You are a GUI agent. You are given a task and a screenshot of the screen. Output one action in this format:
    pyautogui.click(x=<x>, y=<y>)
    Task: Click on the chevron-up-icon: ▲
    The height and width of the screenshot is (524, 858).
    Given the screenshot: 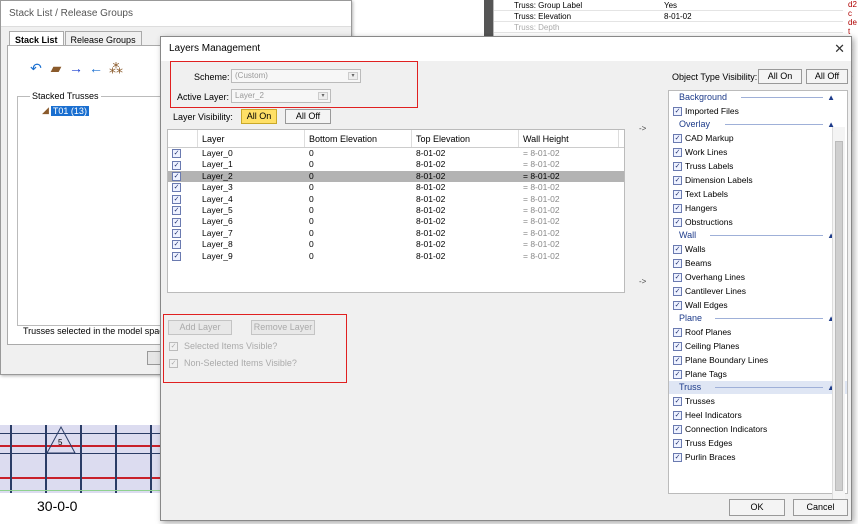 What is the action you would take?
    pyautogui.click(x=831, y=97)
    